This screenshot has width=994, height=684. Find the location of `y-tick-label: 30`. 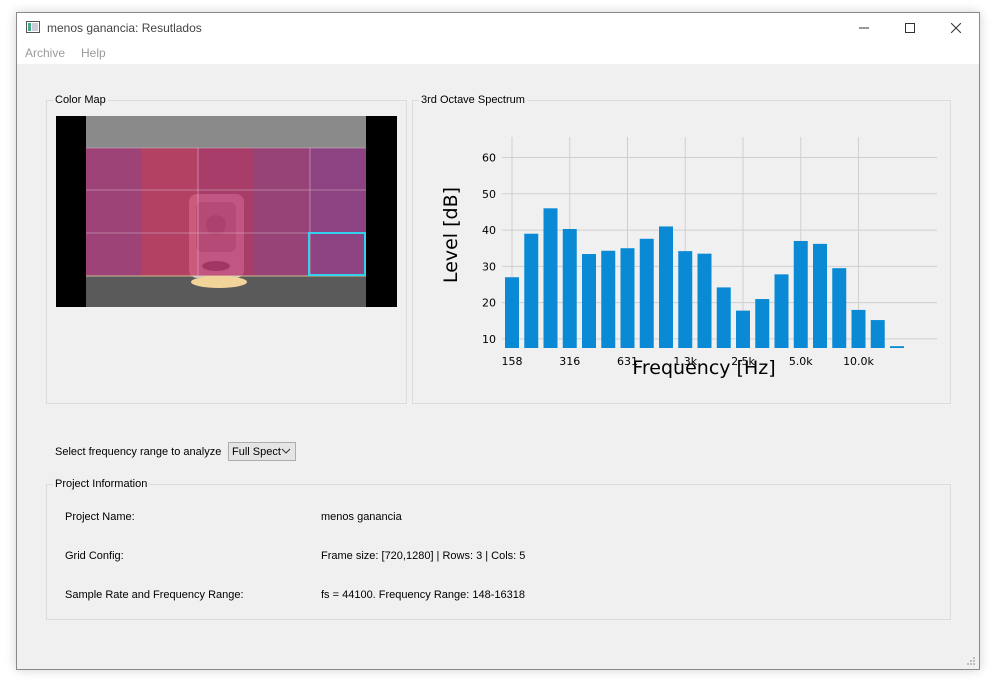

y-tick-label: 30 is located at coordinates (489, 266).